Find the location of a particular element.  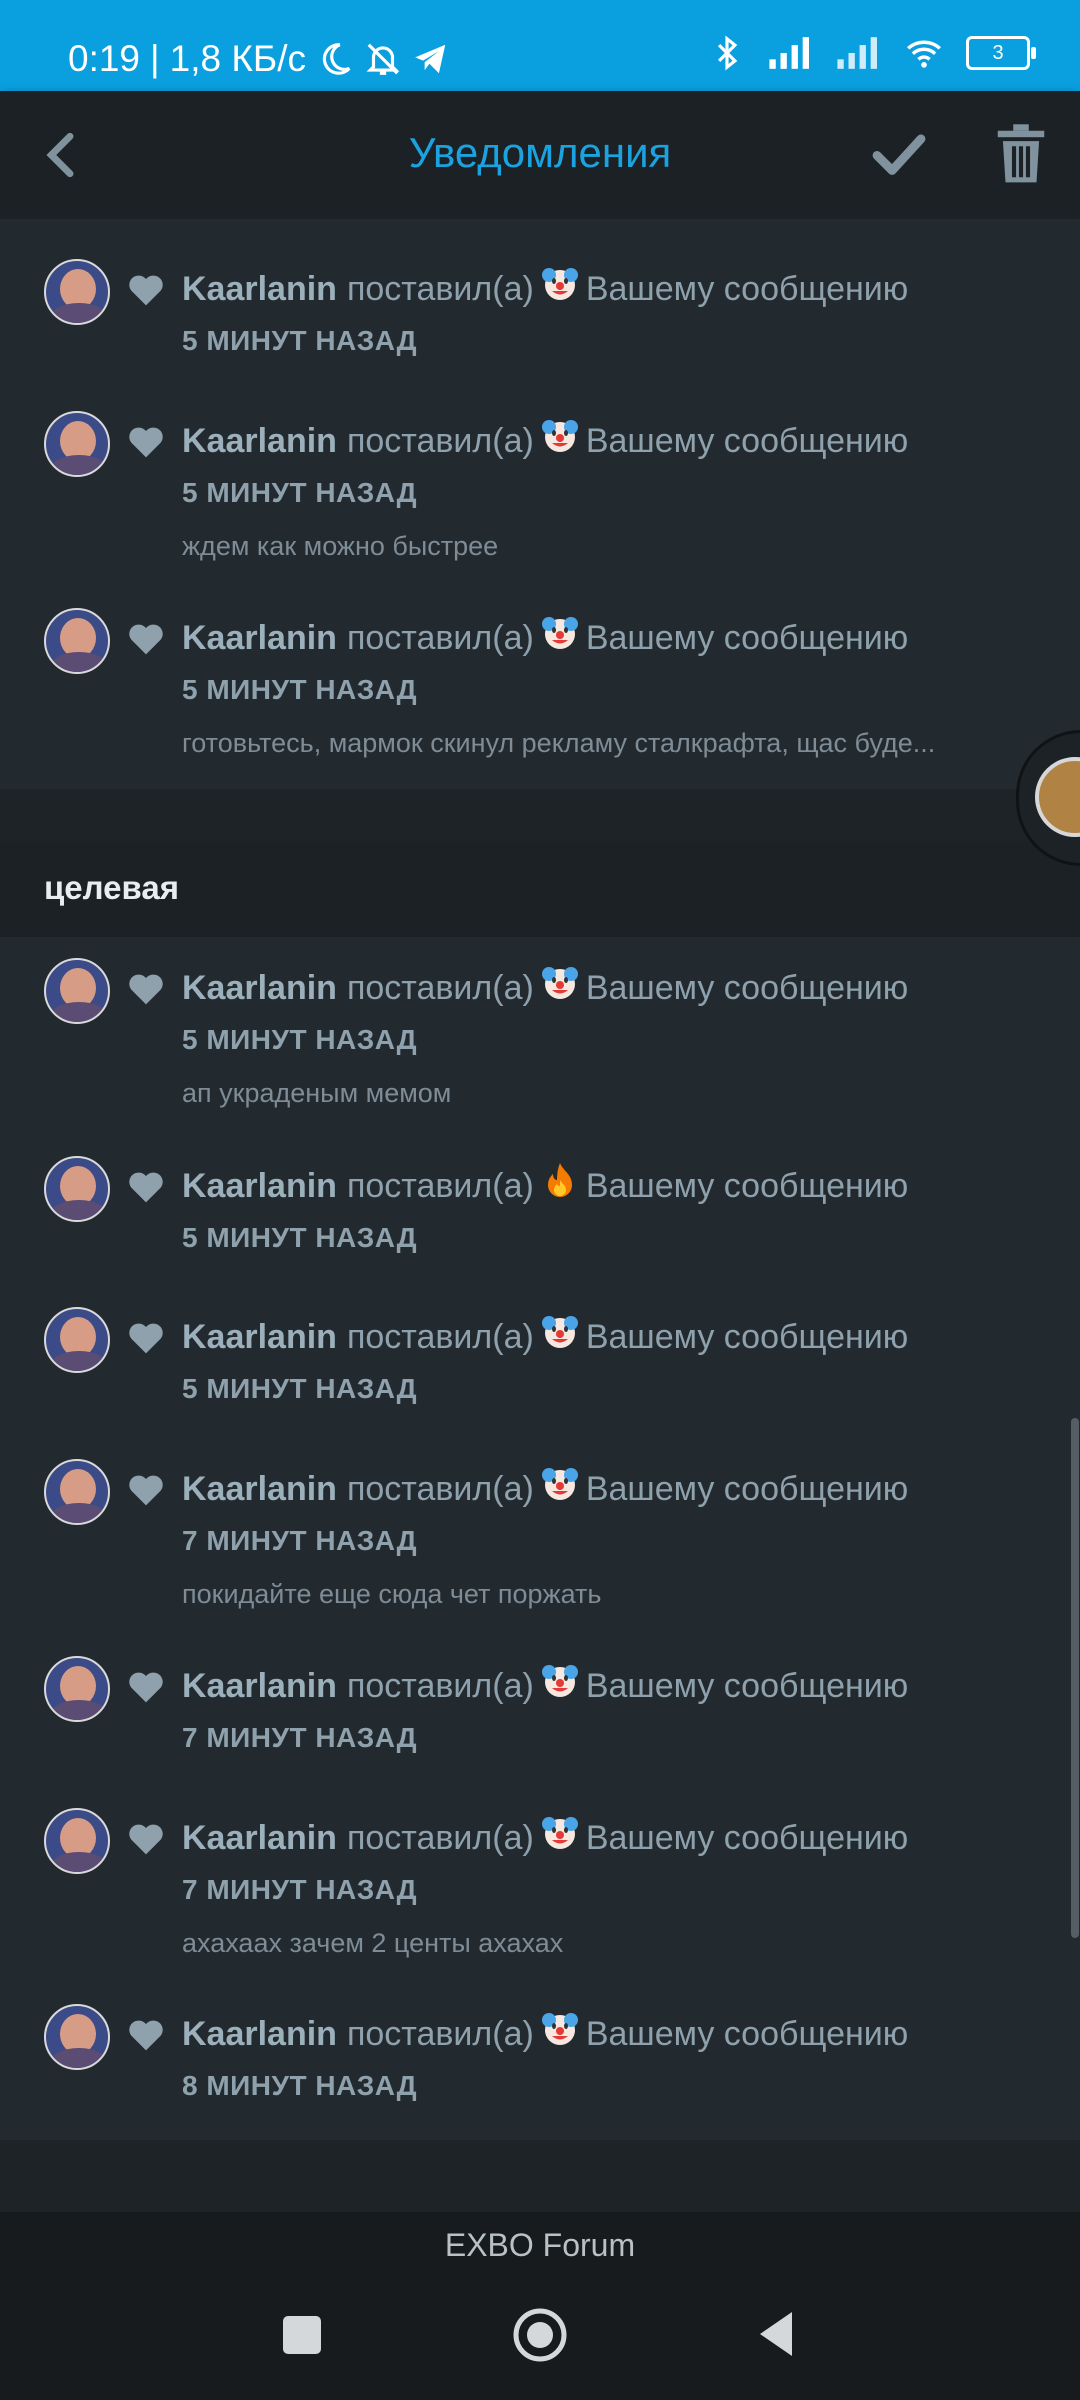

telegram-icon is located at coordinates (430, 59).